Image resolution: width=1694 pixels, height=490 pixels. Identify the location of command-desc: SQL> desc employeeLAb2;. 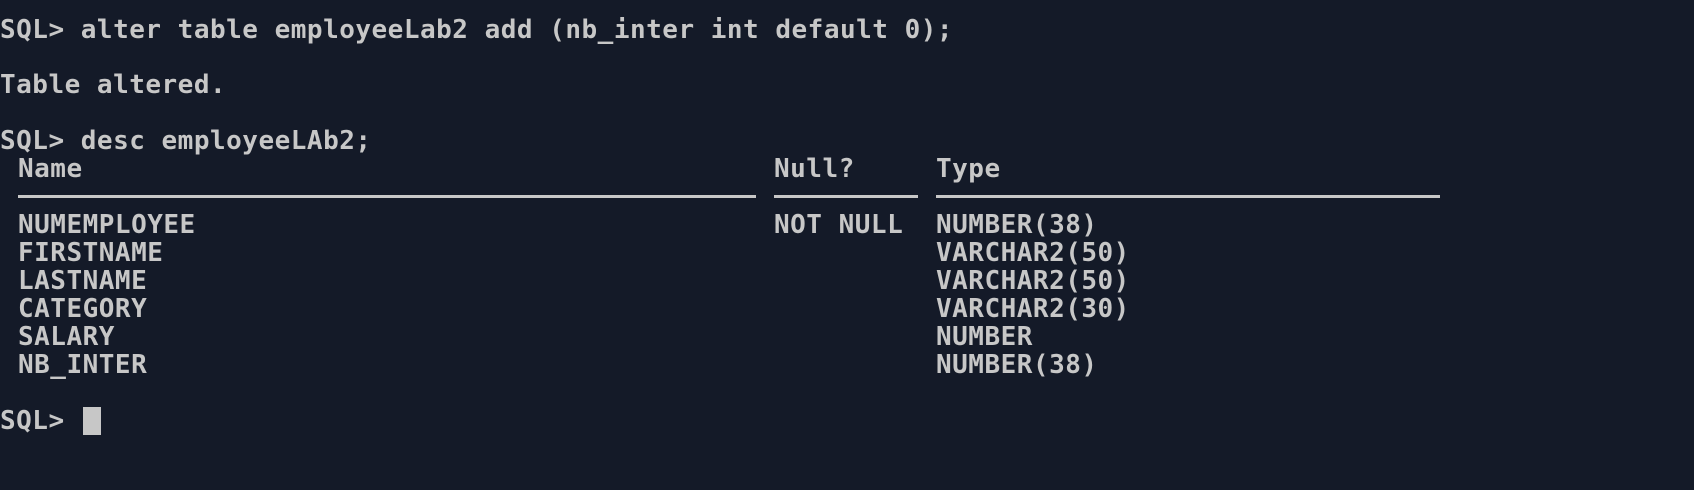
(186, 141).